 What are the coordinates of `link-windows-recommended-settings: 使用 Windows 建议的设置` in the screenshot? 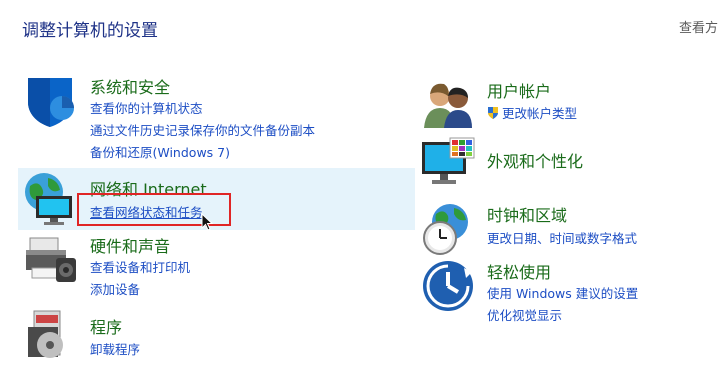 It's located at (562, 292).